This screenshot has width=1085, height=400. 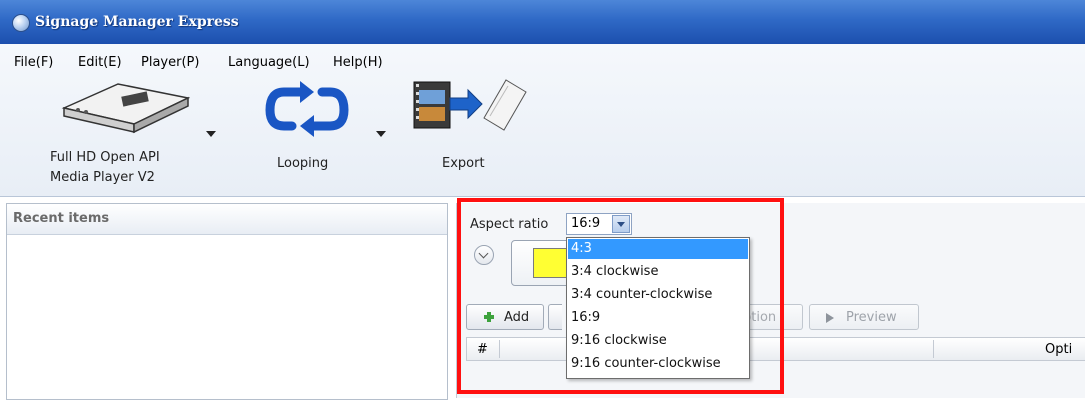 I want to click on media-player-icon, so click(x=125, y=108).